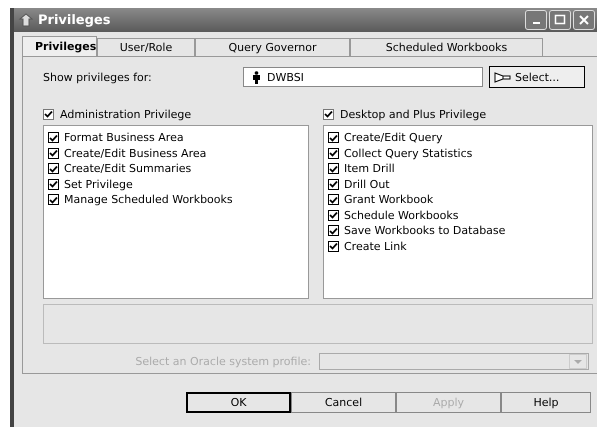  I want to click on group-label: Desktop and Plus Privilege, so click(413, 114).